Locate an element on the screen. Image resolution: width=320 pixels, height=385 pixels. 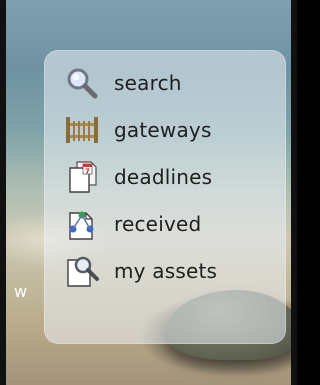
menu-item-label: my assets is located at coordinates (166, 271).